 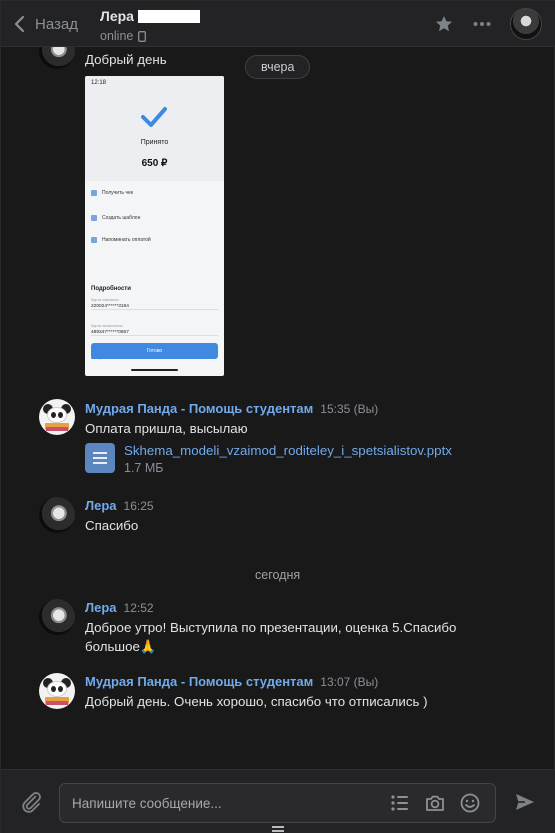 I want to click on input-actions, so click(x=435, y=803).